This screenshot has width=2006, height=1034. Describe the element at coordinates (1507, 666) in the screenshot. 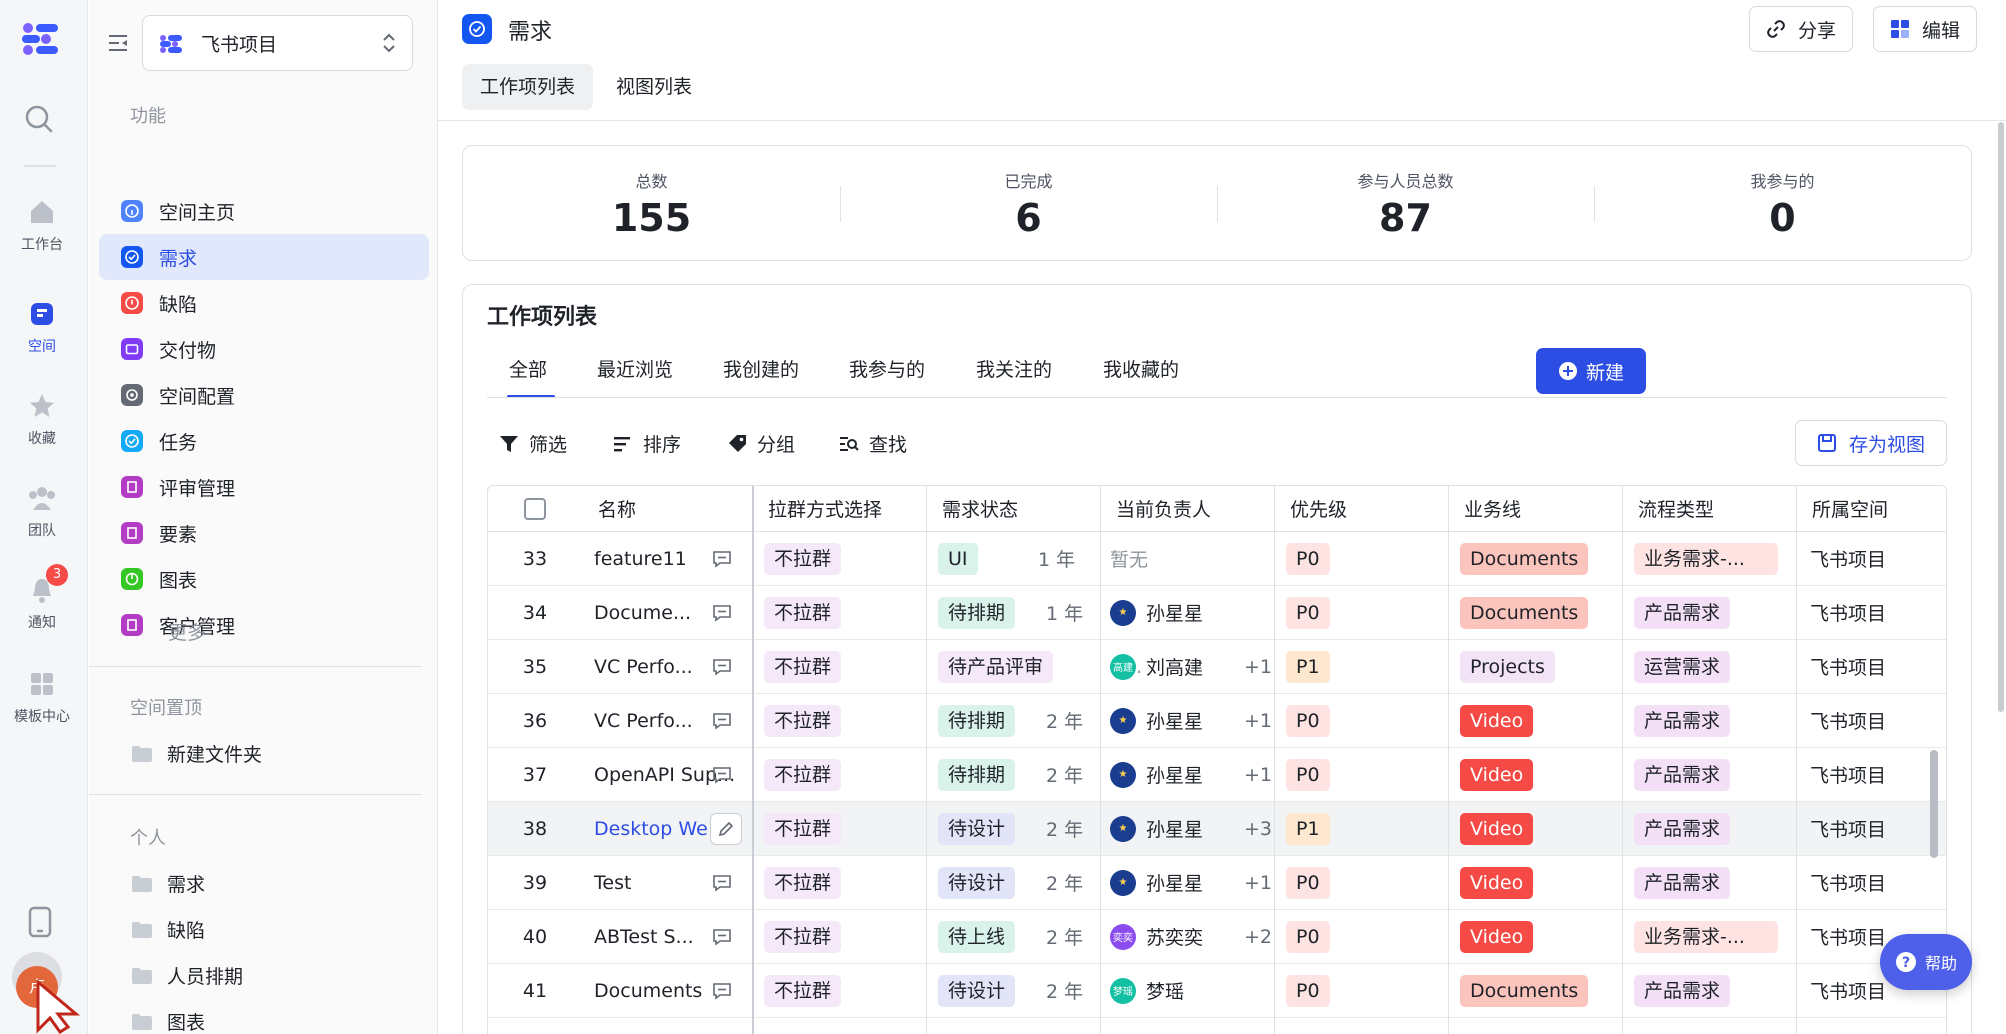

I see `business-line-cell: Projects` at that location.